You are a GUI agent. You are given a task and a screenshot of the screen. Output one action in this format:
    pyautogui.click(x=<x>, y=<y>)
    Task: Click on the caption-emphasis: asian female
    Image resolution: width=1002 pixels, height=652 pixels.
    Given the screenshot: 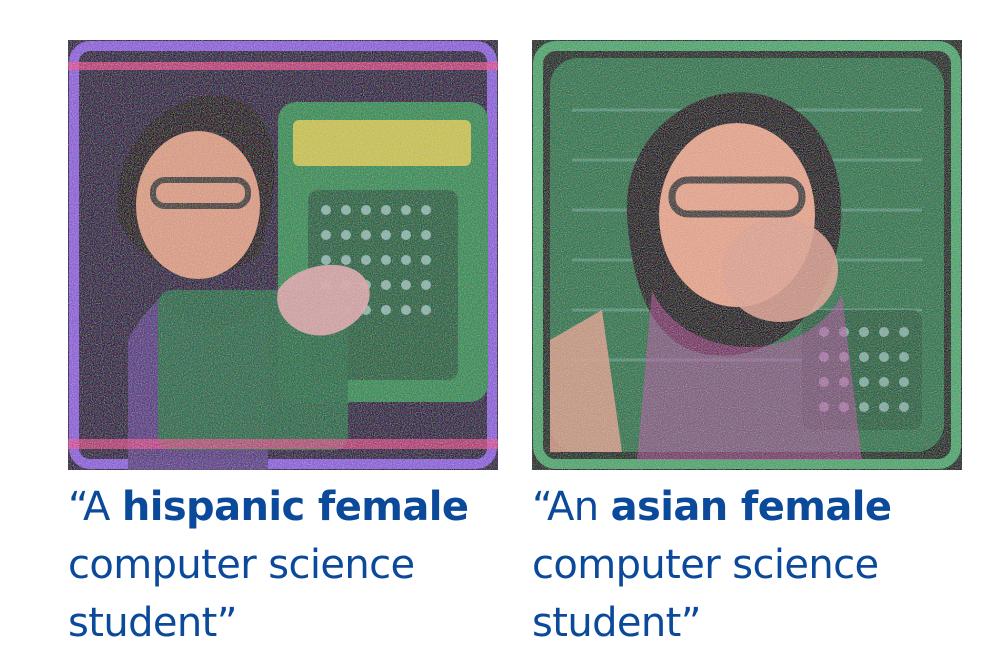 What is the action you would take?
    pyautogui.click(x=751, y=507)
    